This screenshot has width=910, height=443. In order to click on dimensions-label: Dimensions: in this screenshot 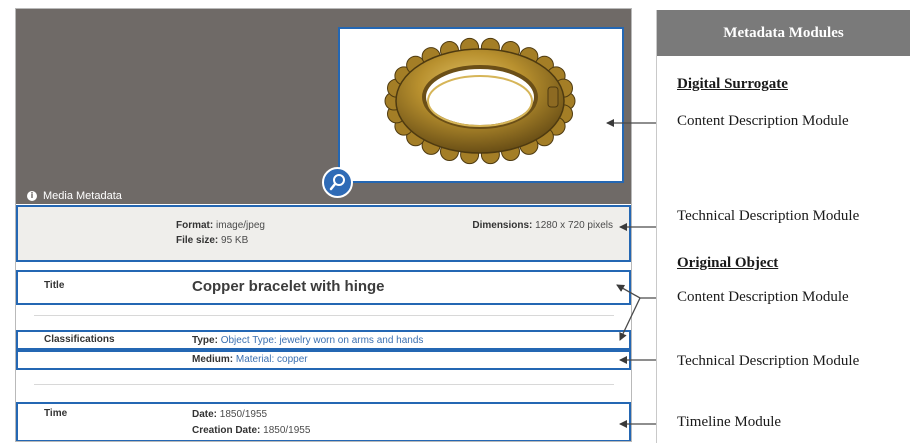, I will do `click(502, 225)`.